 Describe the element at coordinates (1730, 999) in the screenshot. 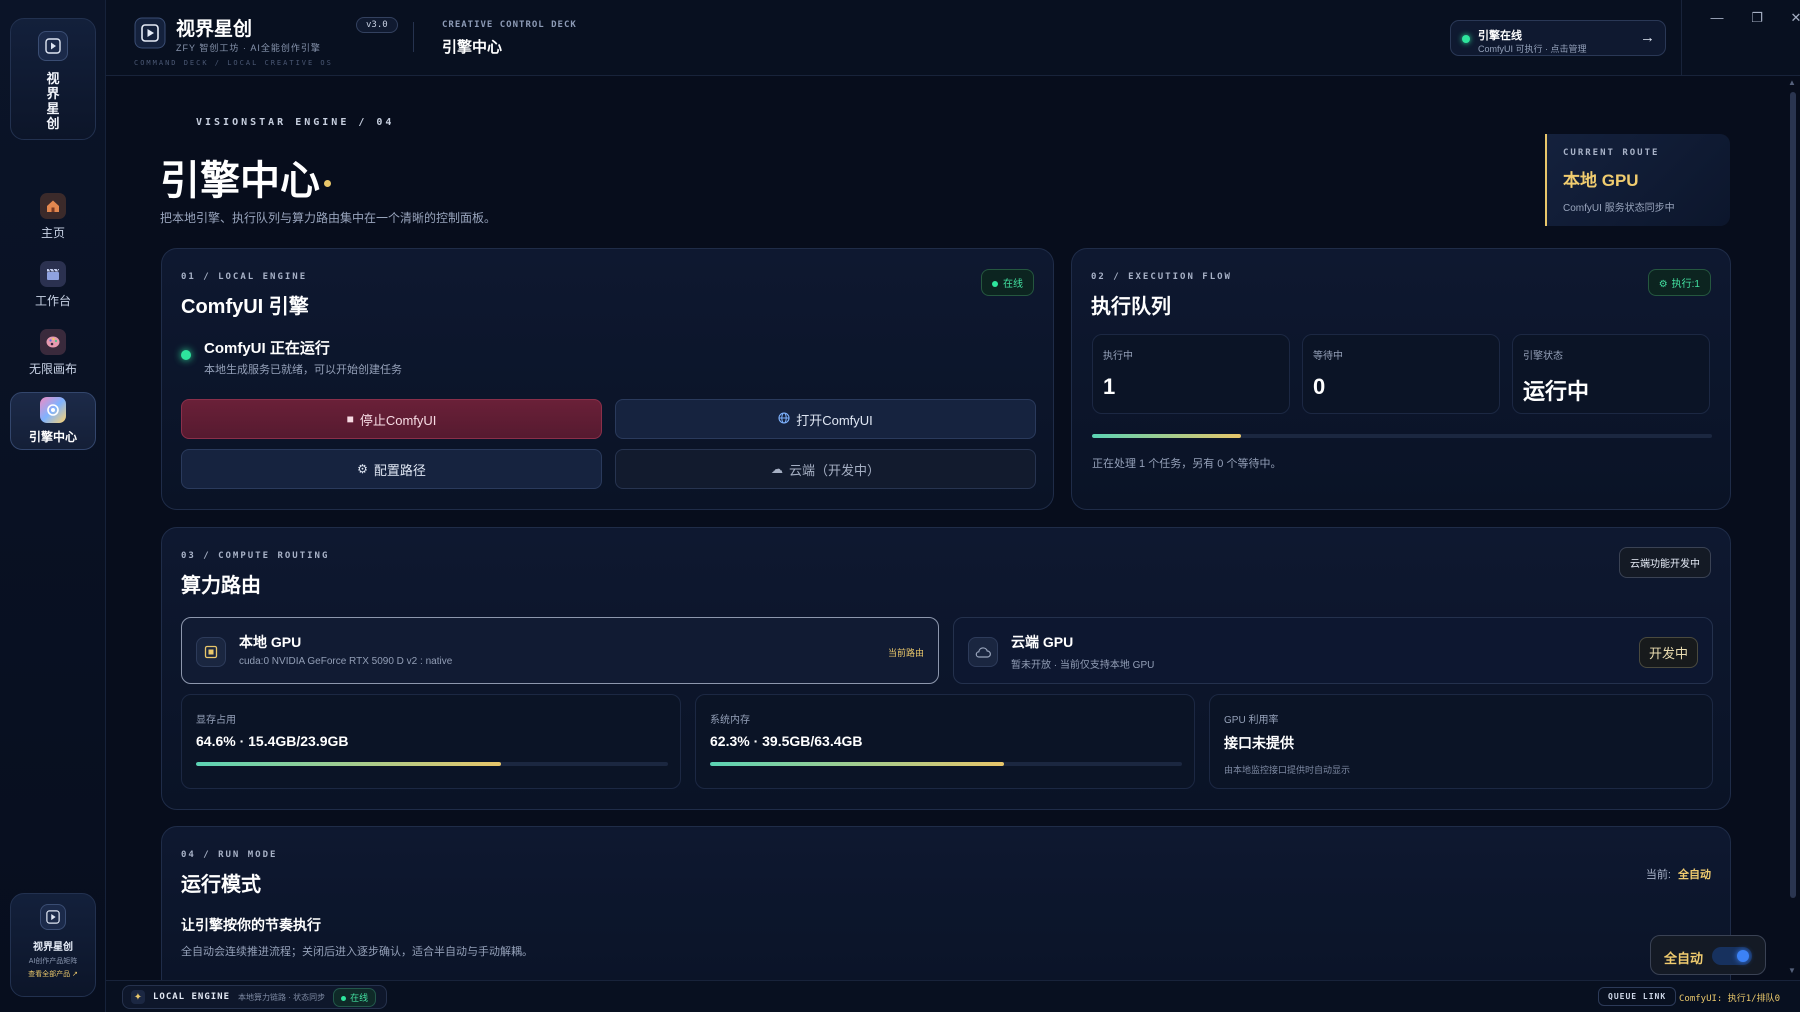

I see `queue-readout: ComfyUI: 执行1/排队0` at that location.